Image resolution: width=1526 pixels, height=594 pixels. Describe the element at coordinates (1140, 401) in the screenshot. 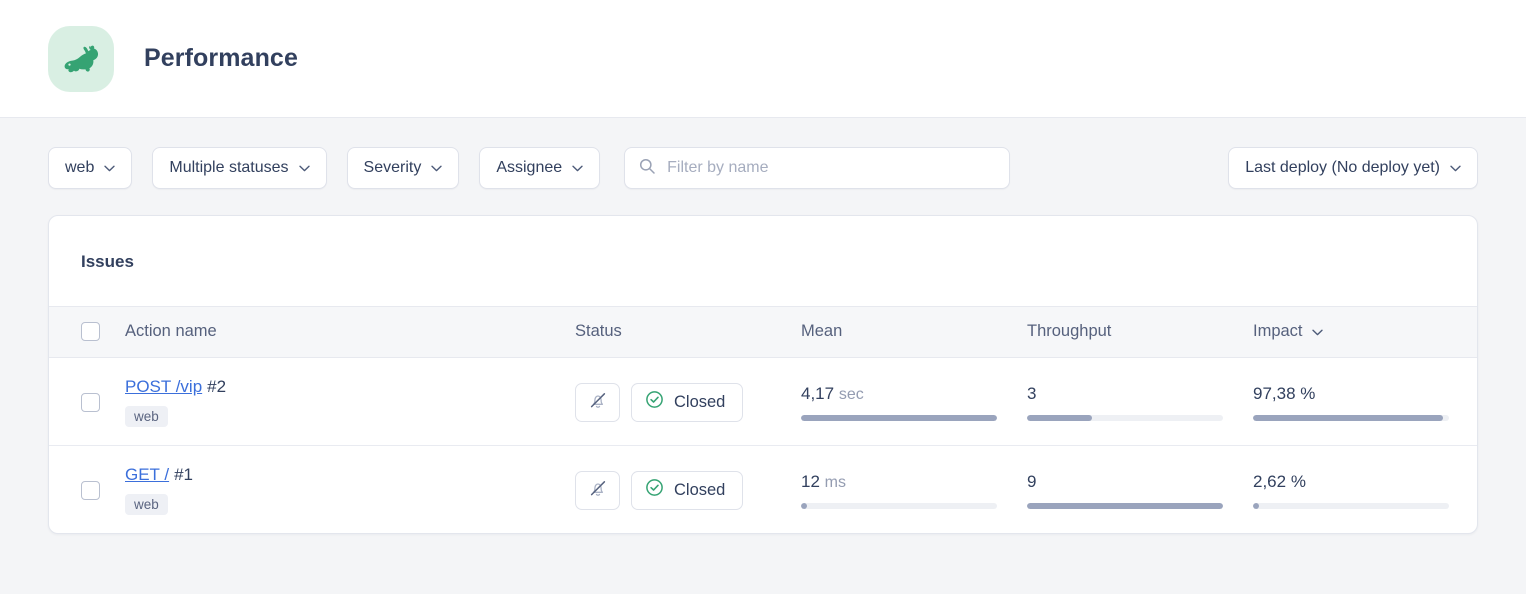

I see `throughput-cell: 3` at that location.